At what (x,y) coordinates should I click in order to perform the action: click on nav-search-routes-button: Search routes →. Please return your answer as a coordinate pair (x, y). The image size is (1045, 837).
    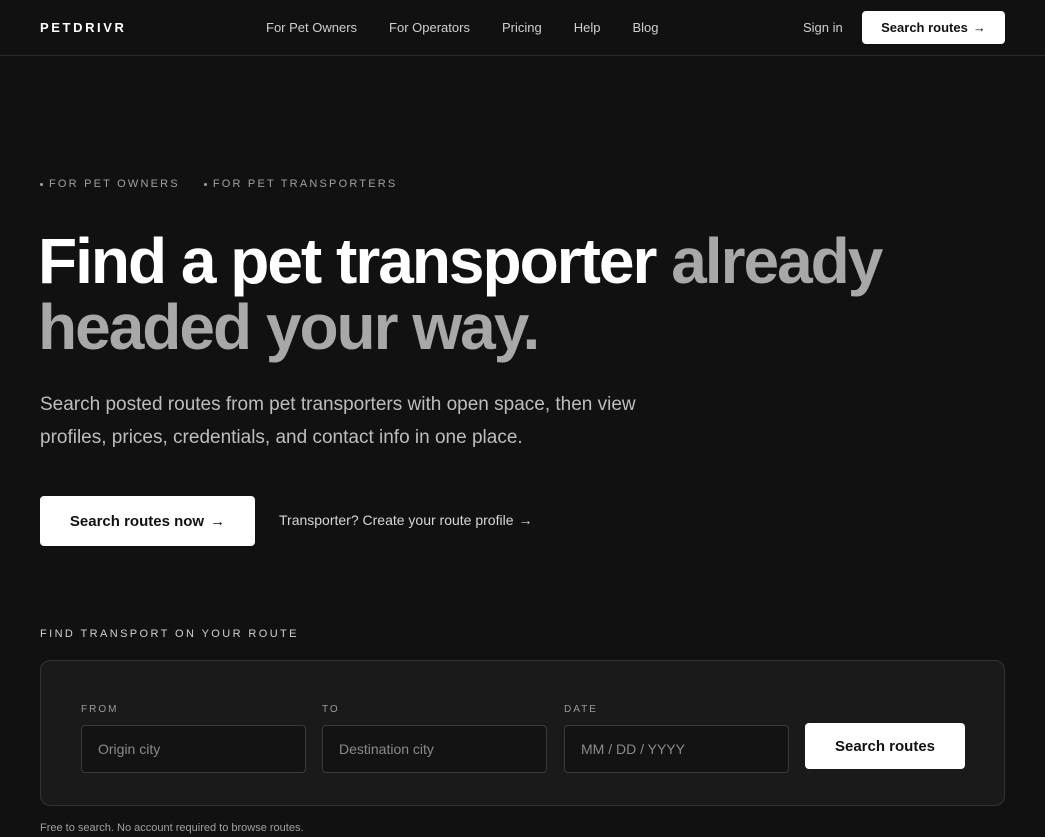
    Looking at the image, I should click on (933, 27).